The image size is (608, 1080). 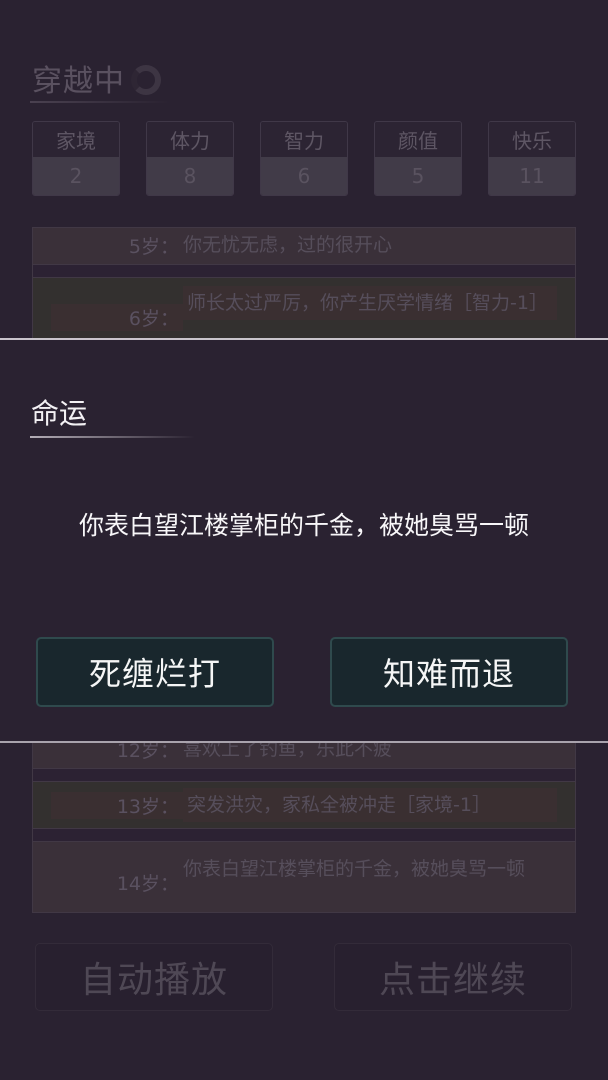 What do you see at coordinates (154, 977) in the screenshot?
I see `auto-play-button: 自动播放` at bounding box center [154, 977].